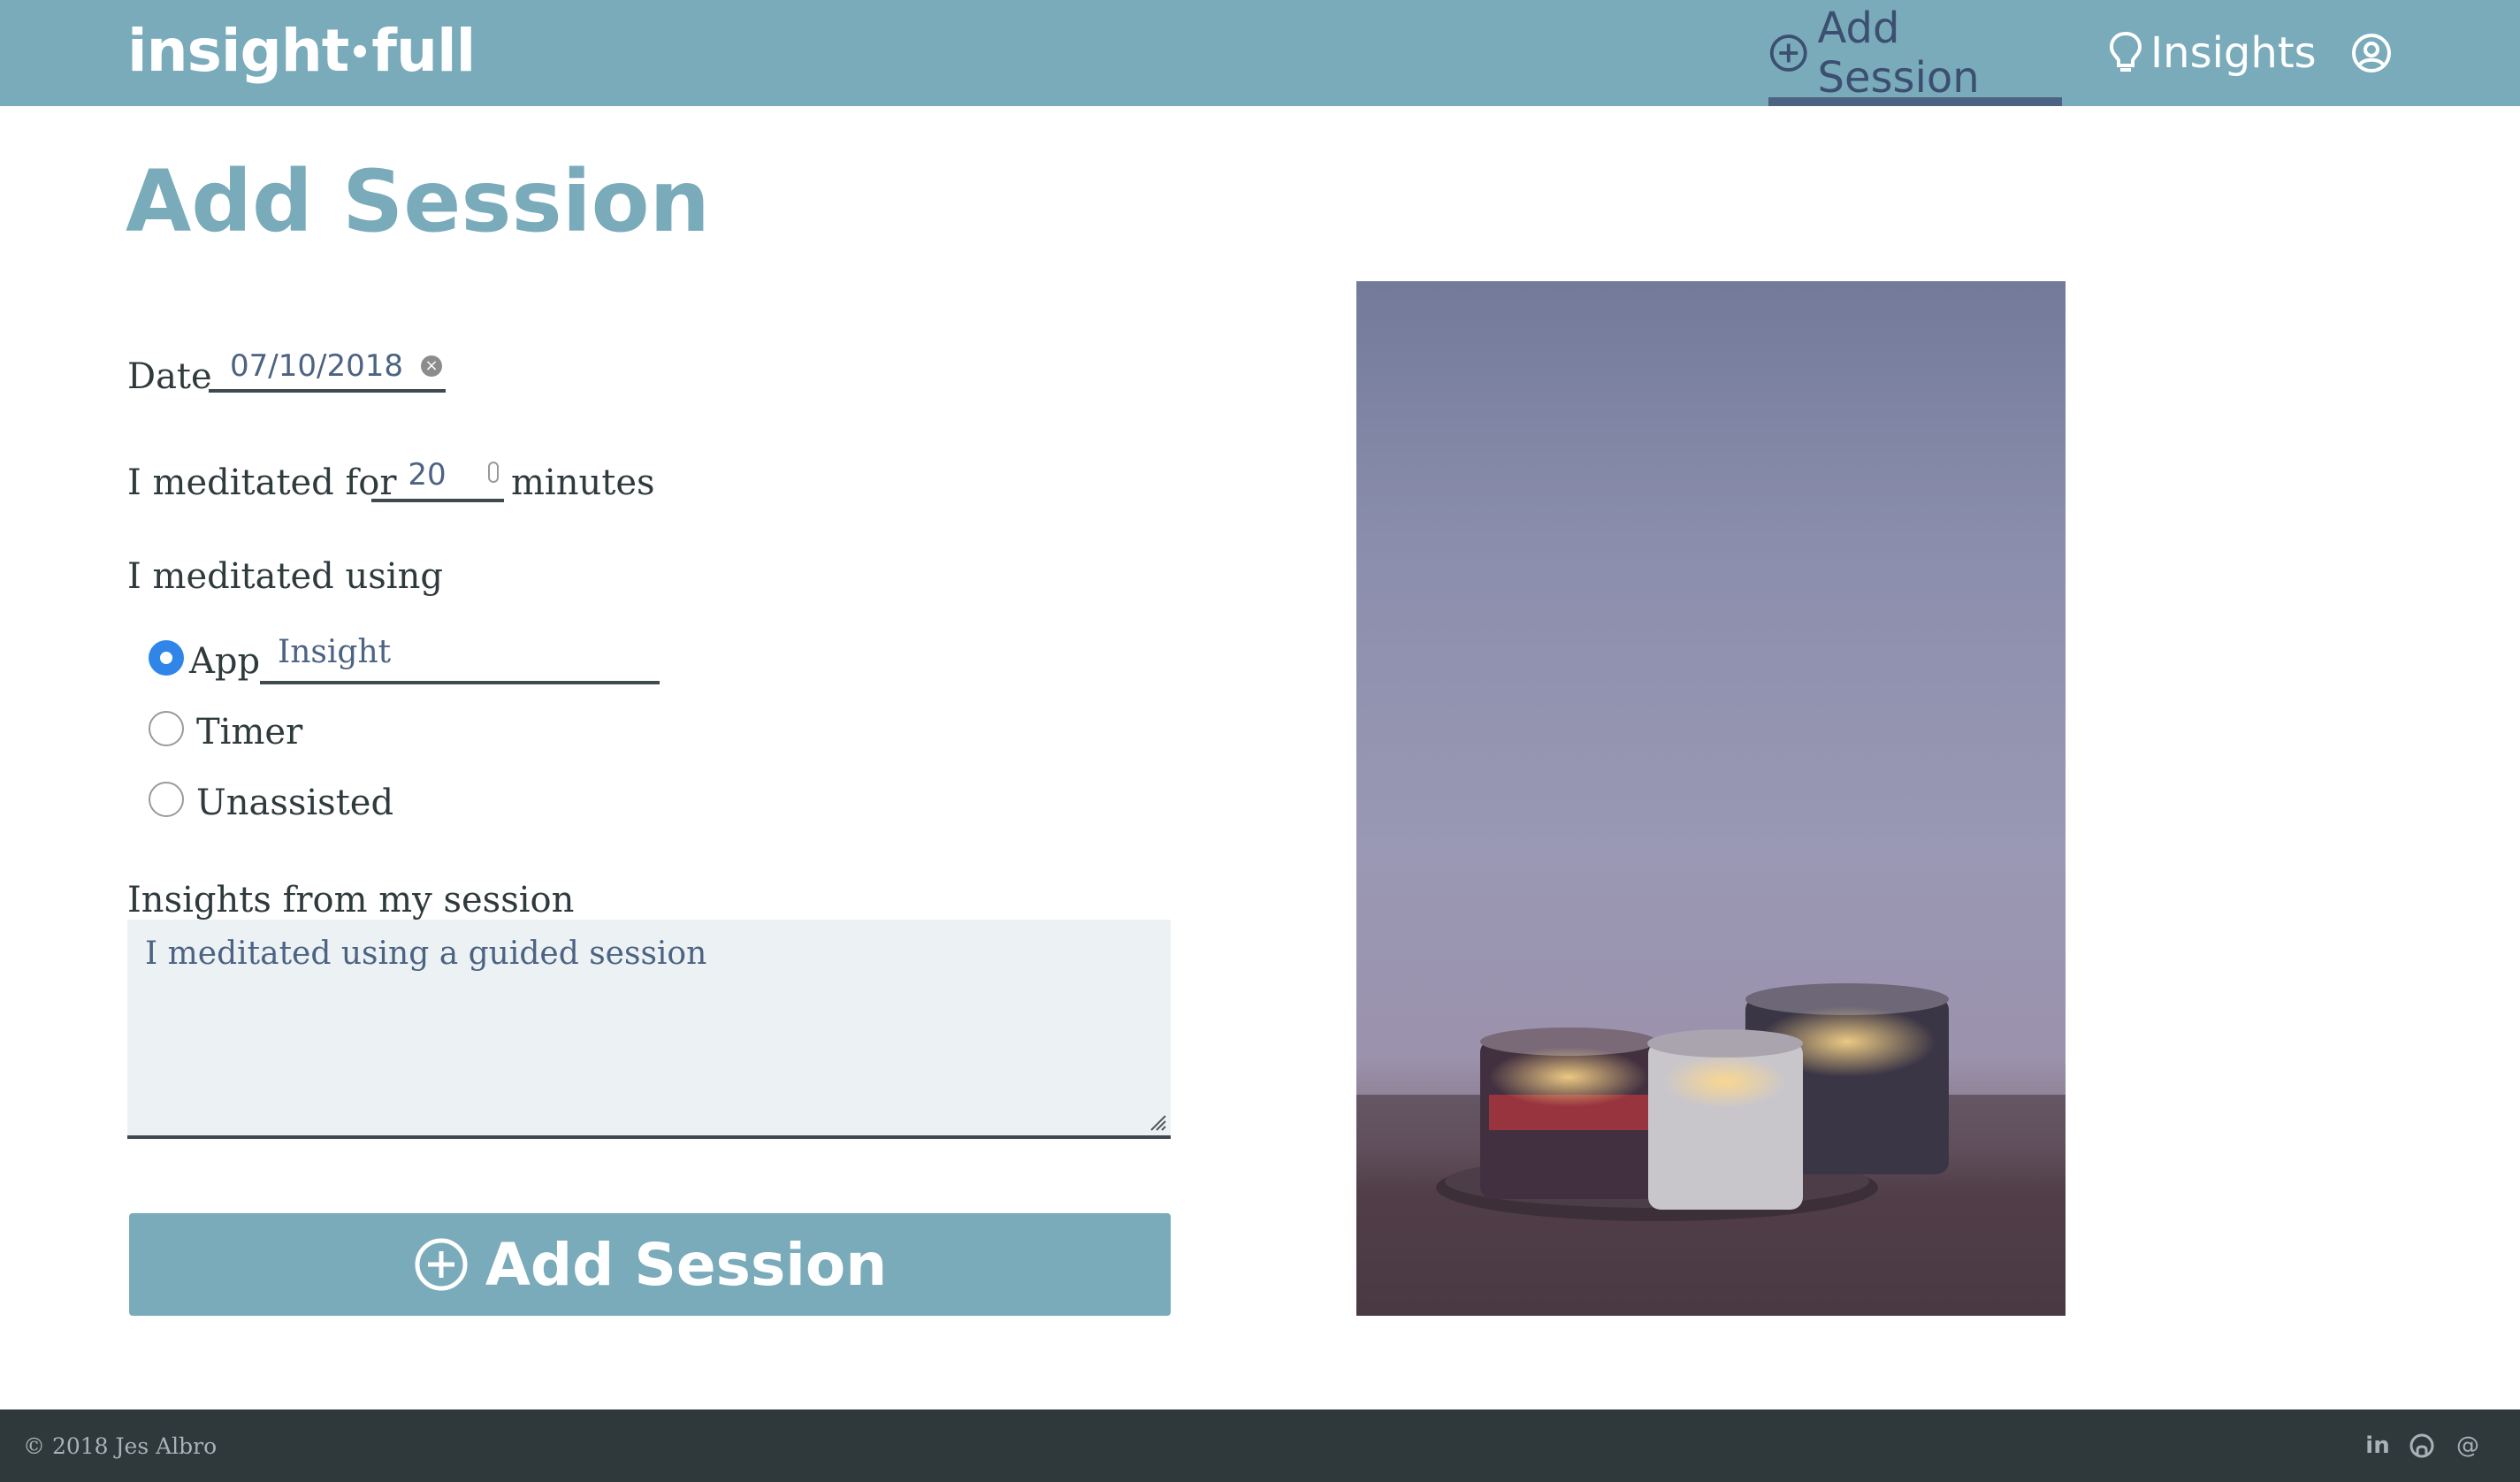 The height and width of the screenshot is (1482, 2520). I want to click on insights-textarea: I meditated using a guided session, so click(649, 1029).